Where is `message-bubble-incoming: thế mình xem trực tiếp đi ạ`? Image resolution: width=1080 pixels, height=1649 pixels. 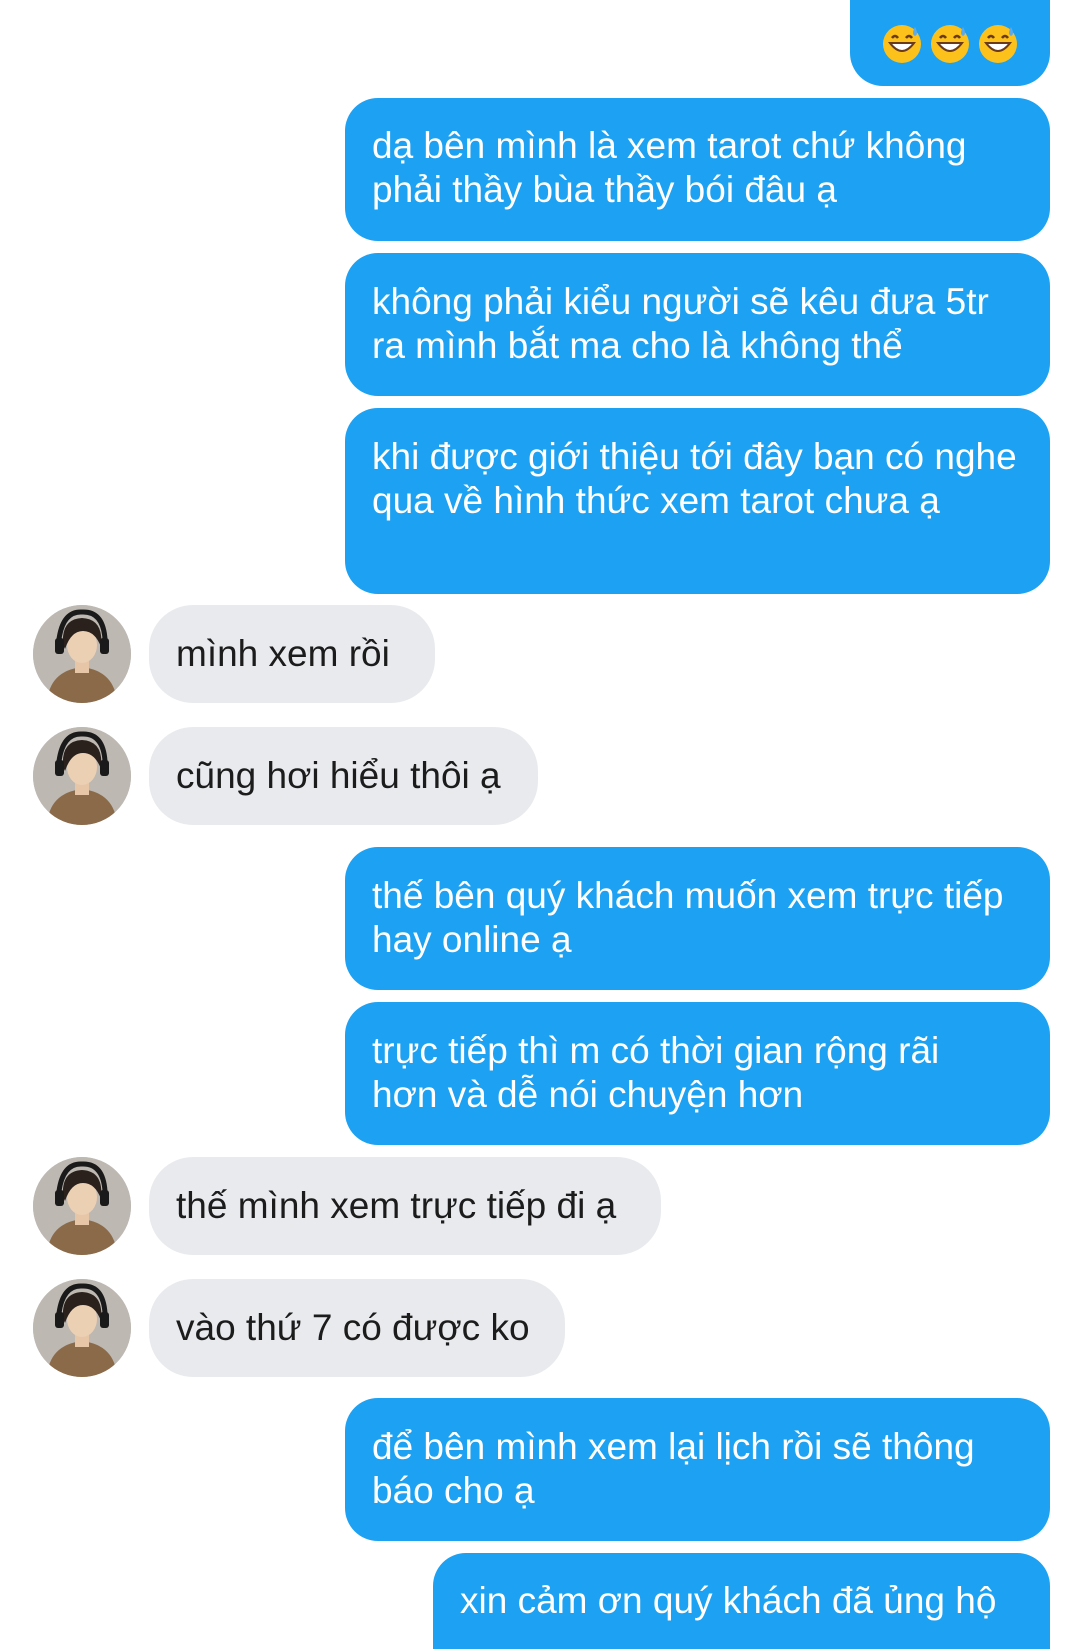
message-bubble-incoming: thế mình xem trực tiếp đi ạ is located at coordinates (405, 1206).